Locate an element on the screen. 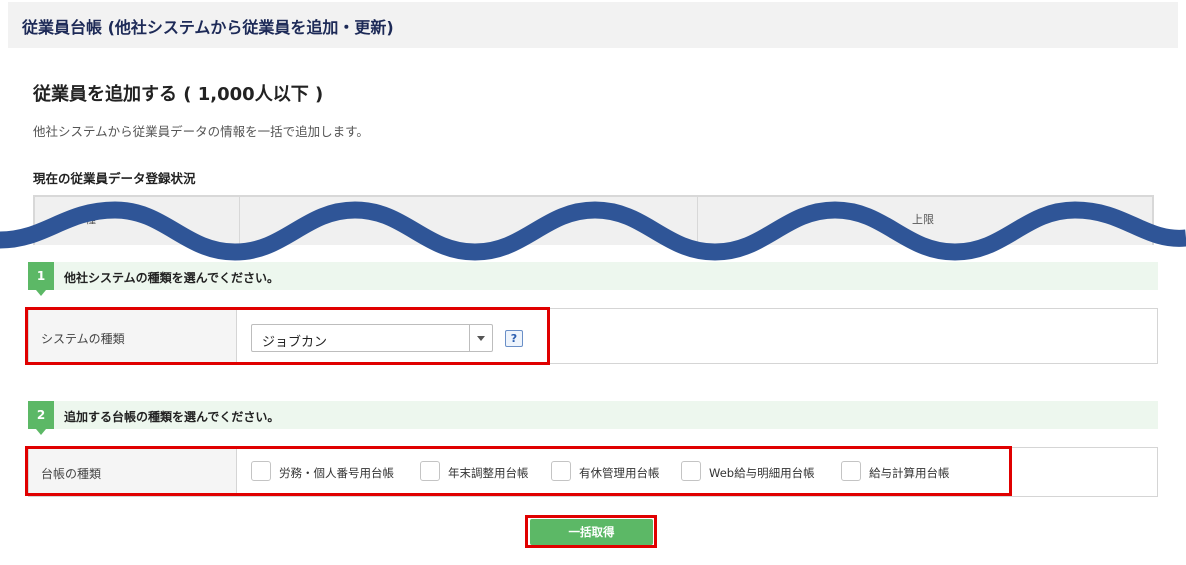  system-type-selected-value: ジョブカン is located at coordinates (295, 342).